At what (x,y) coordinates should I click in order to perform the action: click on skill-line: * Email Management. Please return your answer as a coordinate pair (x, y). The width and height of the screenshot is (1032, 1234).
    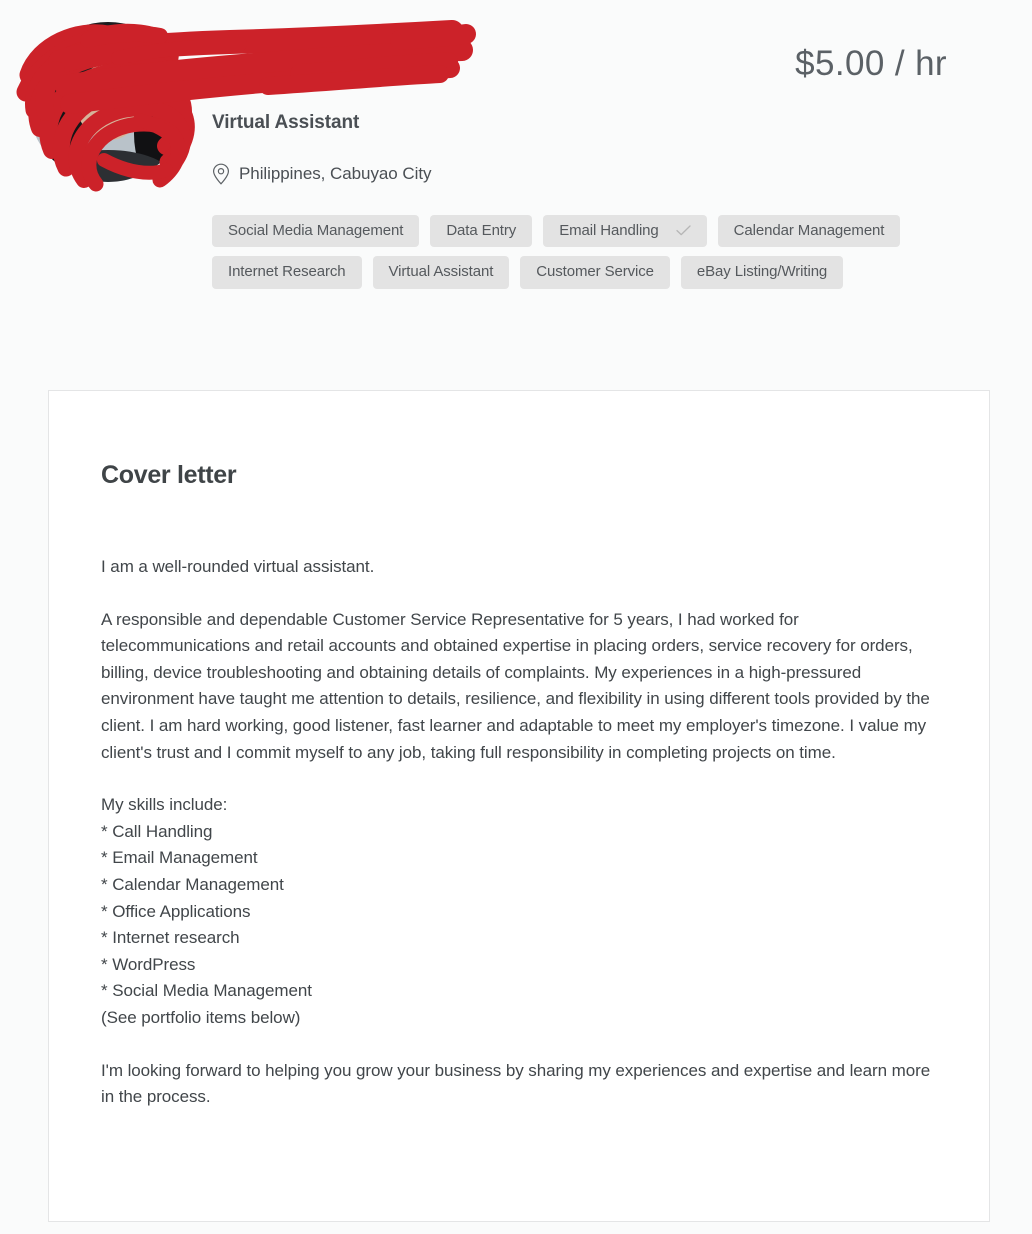
    Looking at the image, I should click on (179, 858).